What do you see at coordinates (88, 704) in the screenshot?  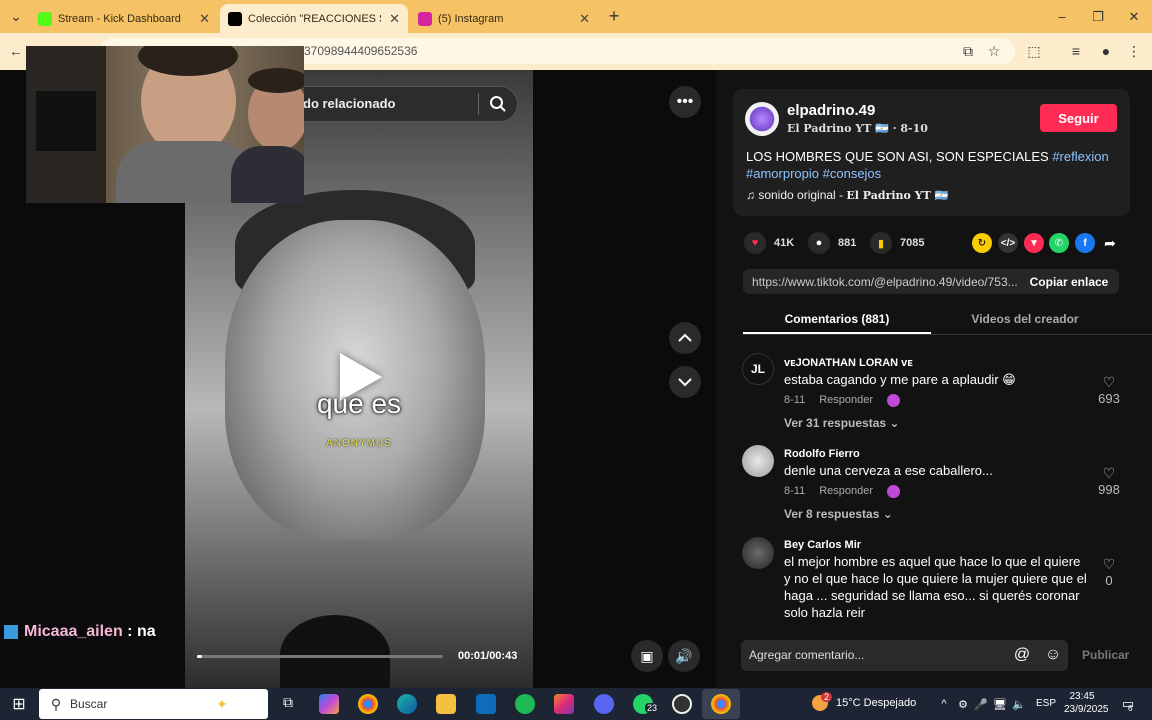 I see `taskbar-search-text: Buscar` at bounding box center [88, 704].